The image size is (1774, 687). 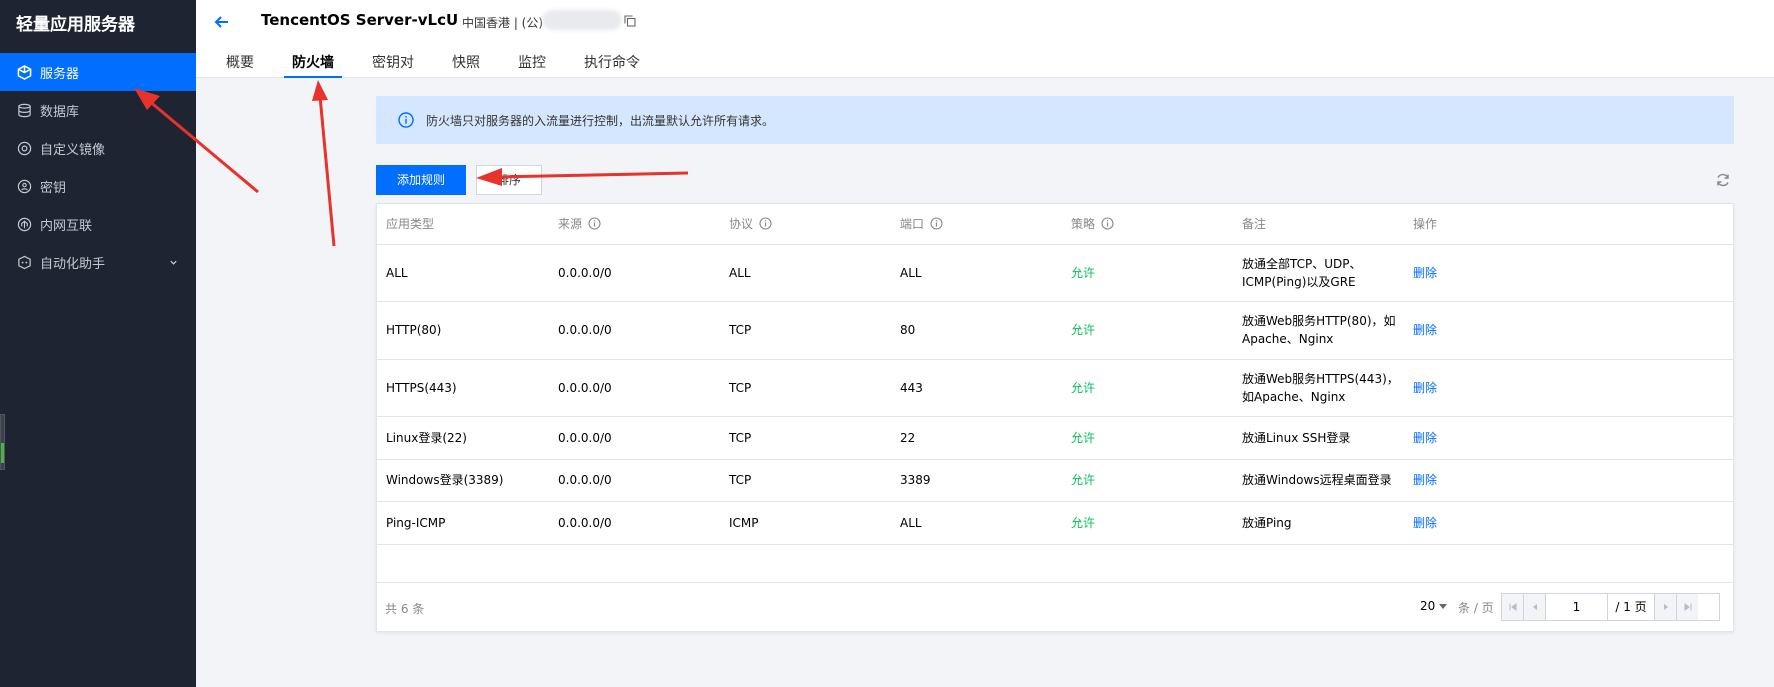 I want to click on sidebar-item-label: 自定义镜像, so click(x=73, y=150).